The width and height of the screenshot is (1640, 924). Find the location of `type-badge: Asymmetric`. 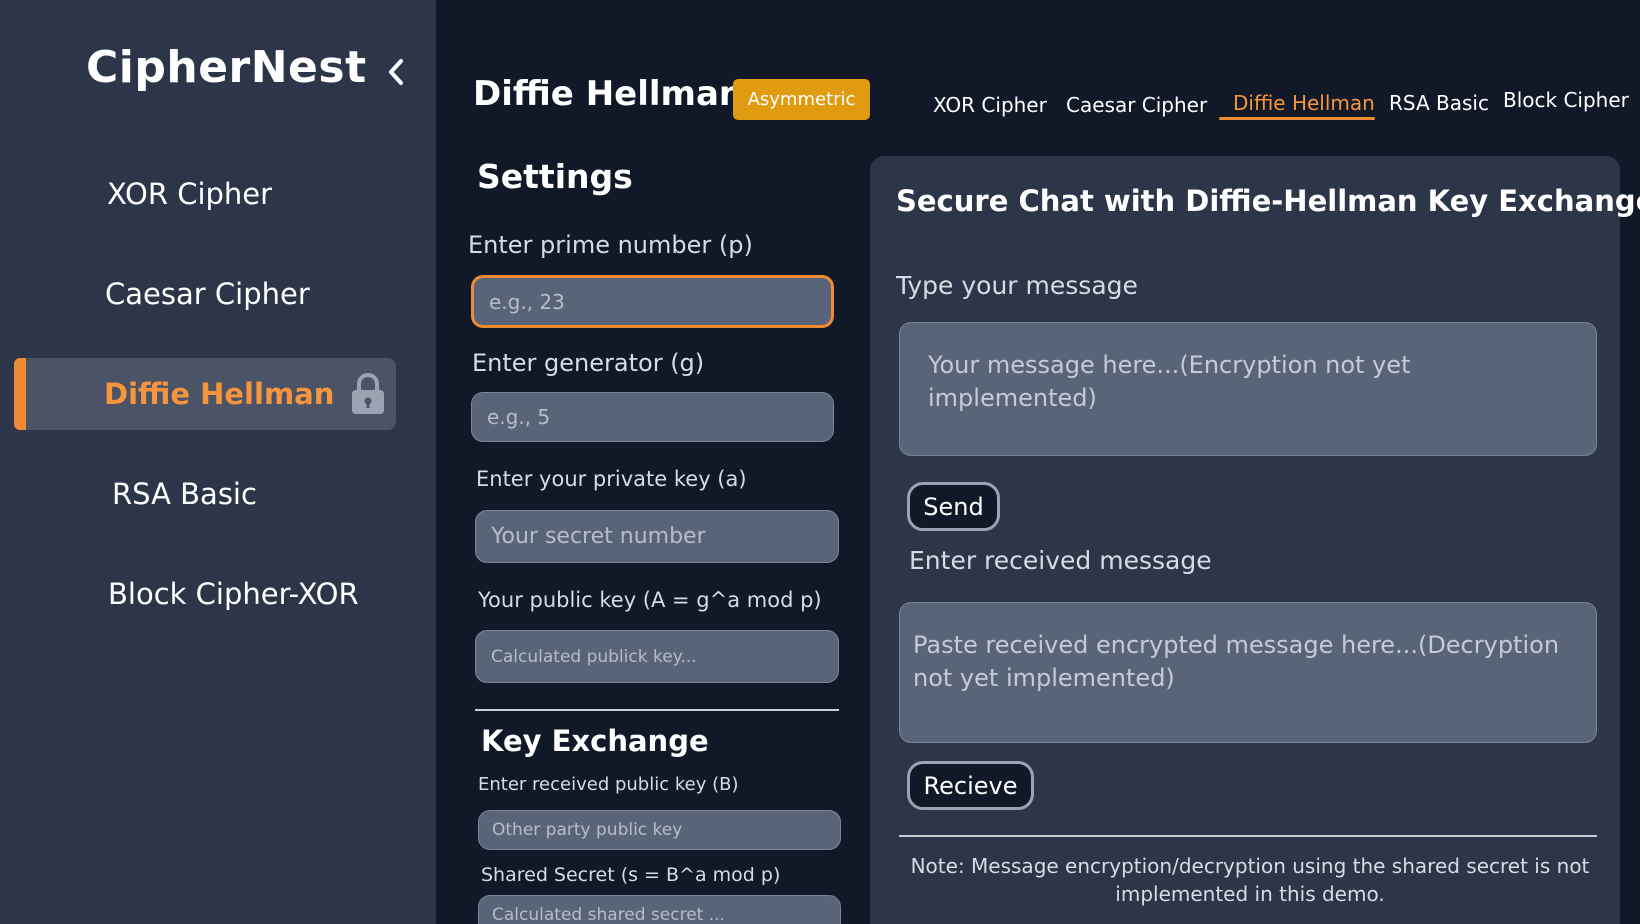

type-badge: Asymmetric is located at coordinates (801, 99).